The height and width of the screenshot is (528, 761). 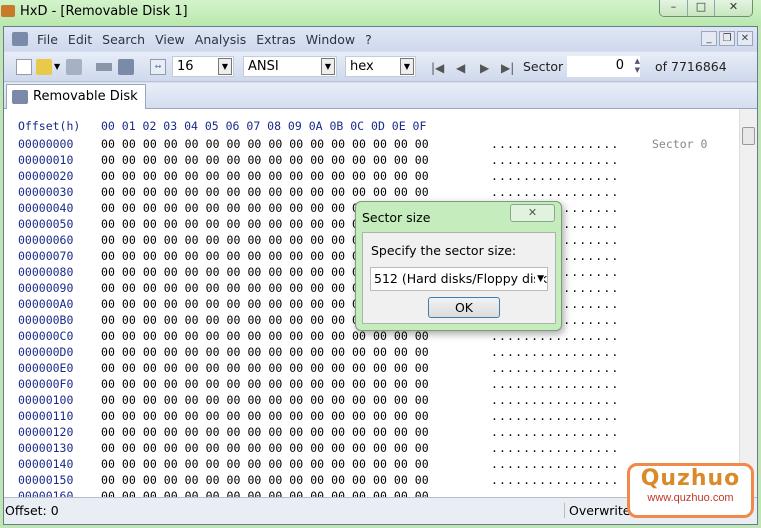 What do you see at coordinates (46, 208) in the screenshot?
I see `row-offset: 00000040` at bounding box center [46, 208].